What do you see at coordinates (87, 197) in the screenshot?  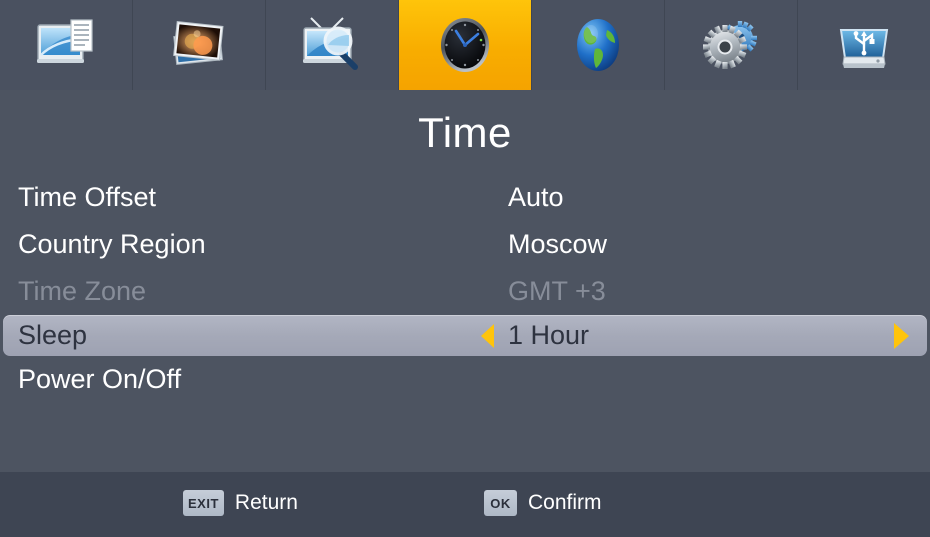 I see `menu-row-label: Time Offset` at bounding box center [87, 197].